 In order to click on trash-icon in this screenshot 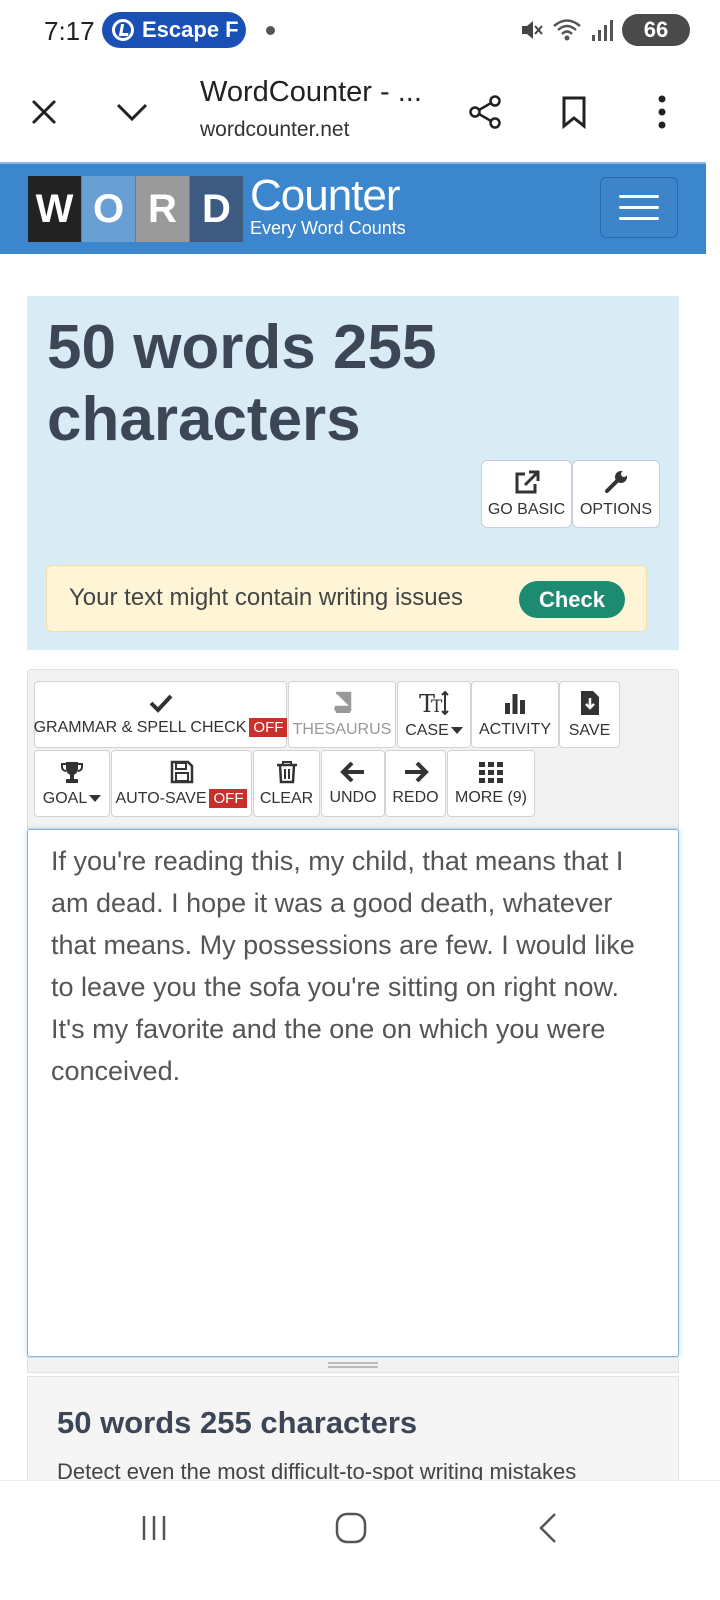, I will do `click(286, 771)`.